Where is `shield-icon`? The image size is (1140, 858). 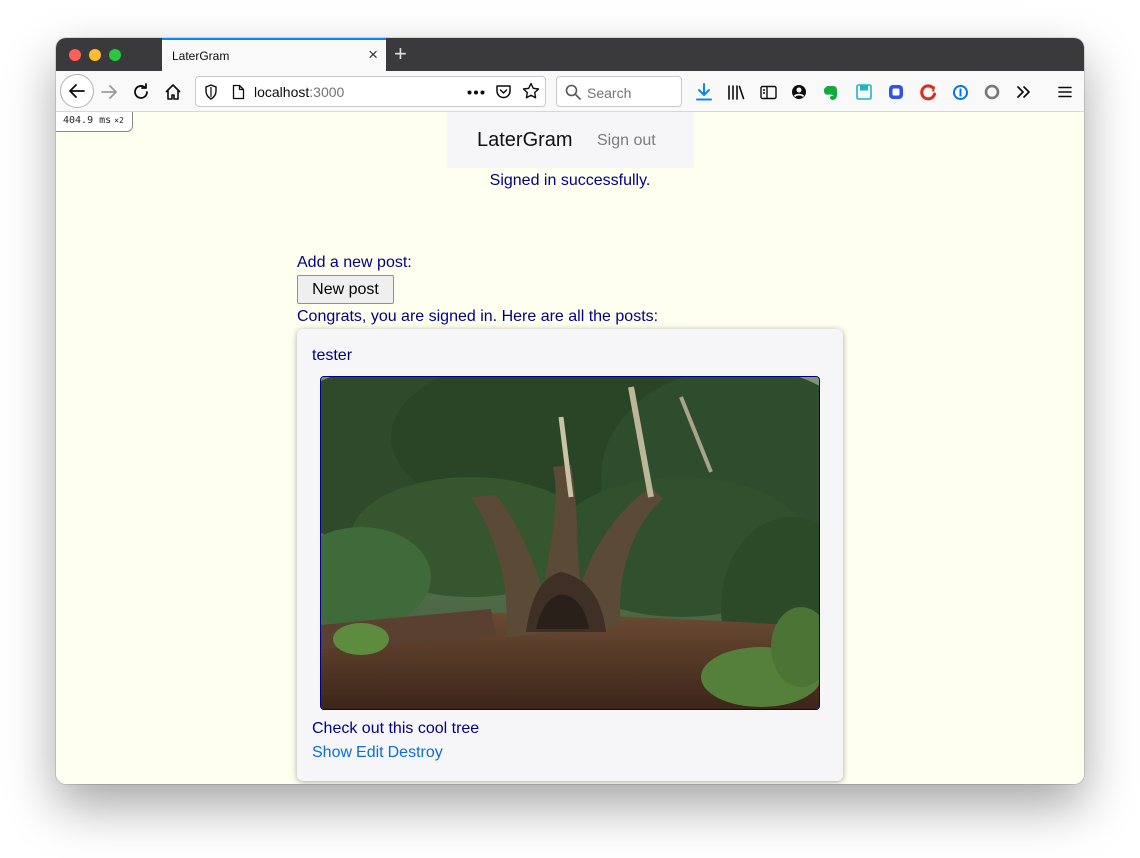 shield-icon is located at coordinates (211, 92).